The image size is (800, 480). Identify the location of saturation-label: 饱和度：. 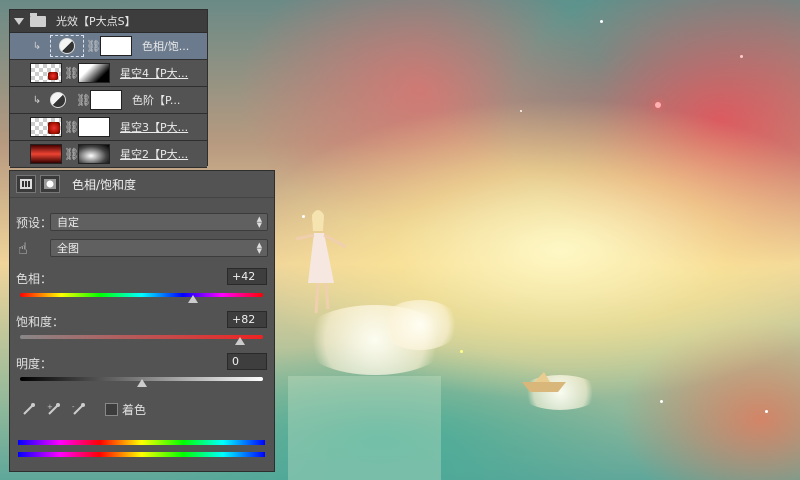
(40, 322).